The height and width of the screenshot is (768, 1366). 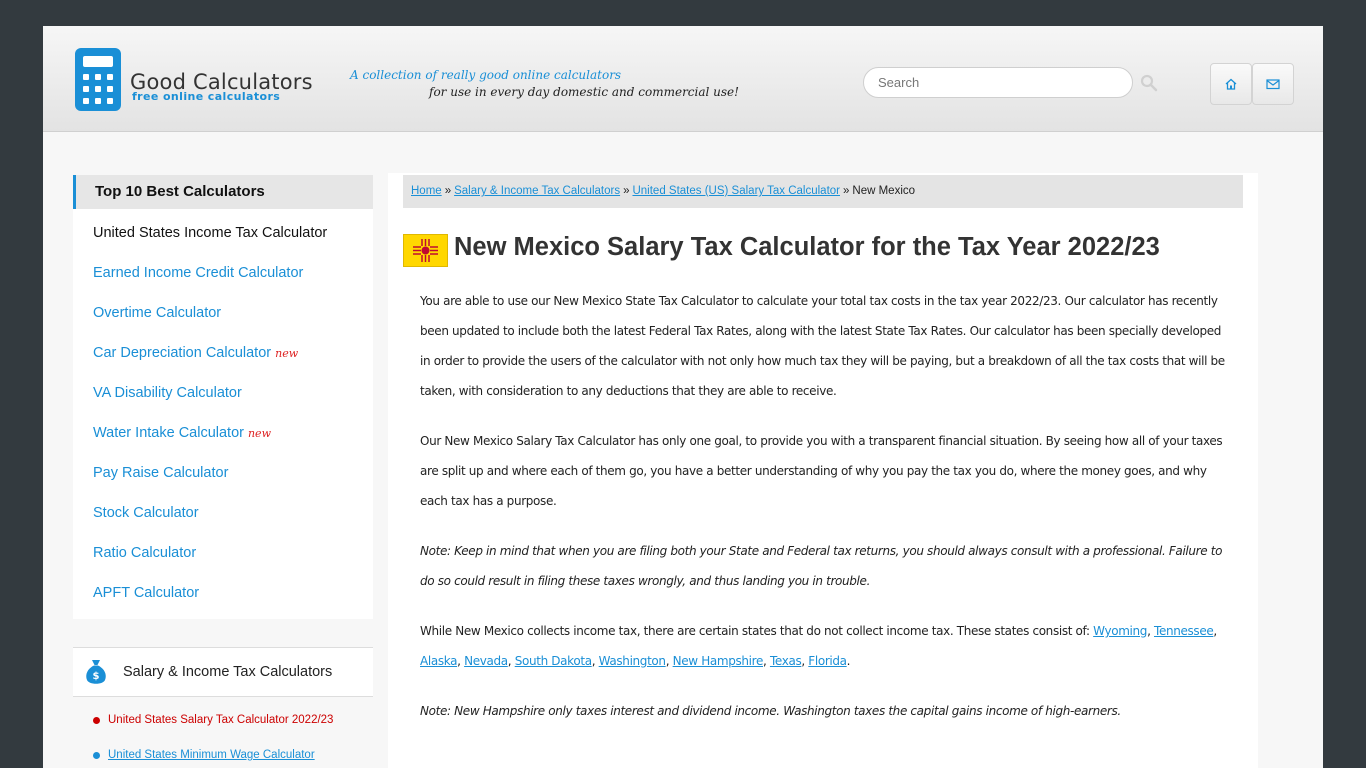 What do you see at coordinates (718, 661) in the screenshot?
I see `state-link-new-hampshire: New Hampshire` at bounding box center [718, 661].